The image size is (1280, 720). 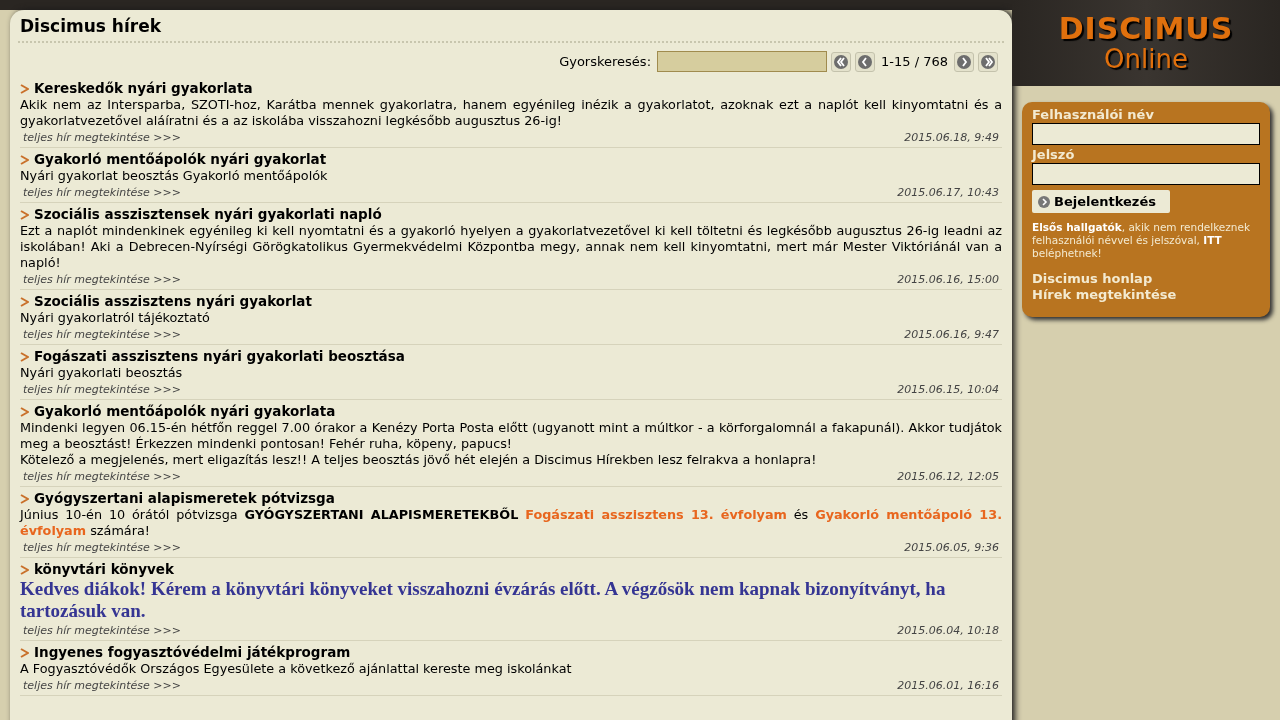 What do you see at coordinates (419, 460) in the screenshot?
I see `news-text: Kötelező a megjelenés, mert eligazítás lesz!! A teljes beosztás jövő hét elején a Discimus Hírekben lesz felrakva a honlapra!` at bounding box center [419, 460].